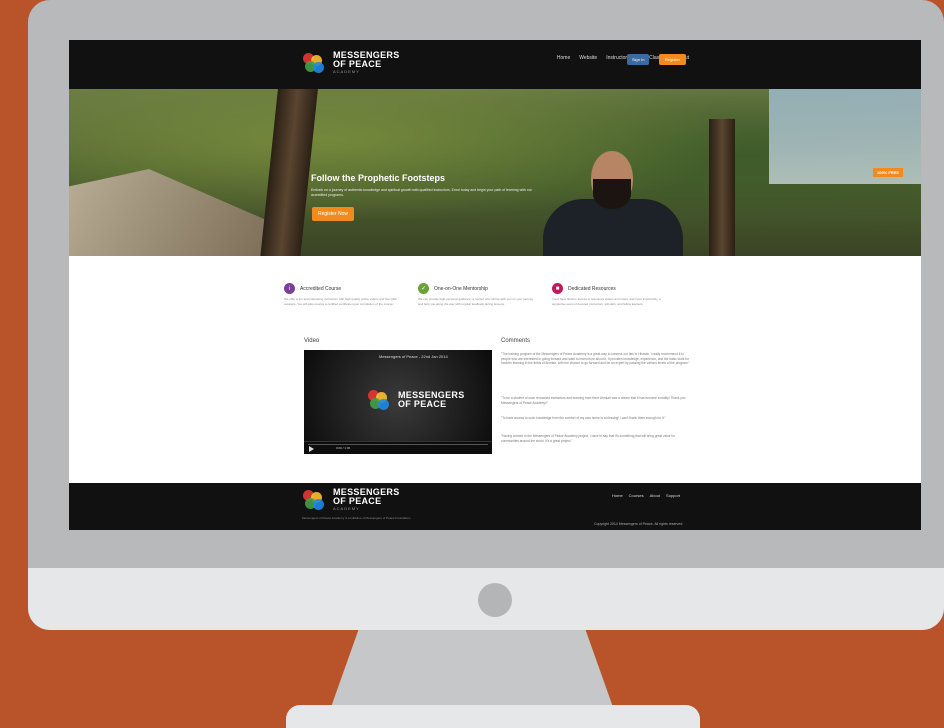  What do you see at coordinates (516, 341) in the screenshot?
I see `comments-heading: Comments` at bounding box center [516, 341].